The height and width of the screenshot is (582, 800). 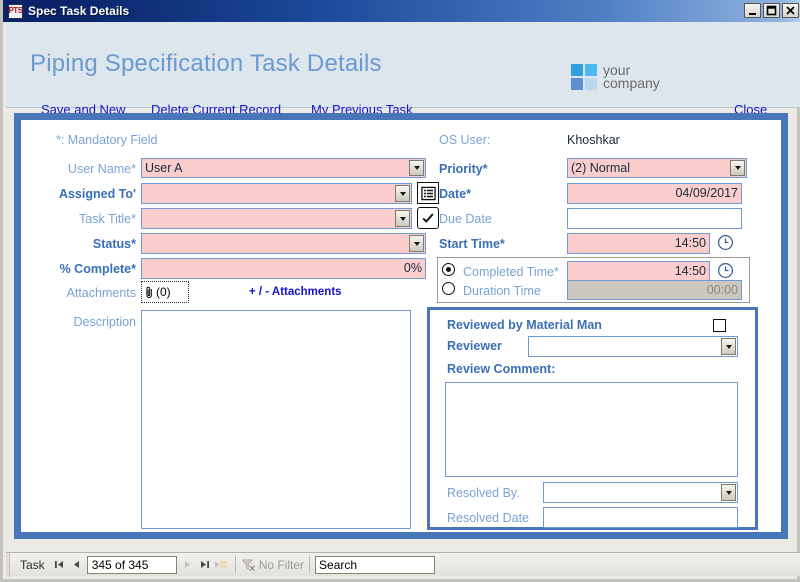 What do you see at coordinates (107, 219) in the screenshot?
I see `task-title-label: Task Title*` at bounding box center [107, 219].